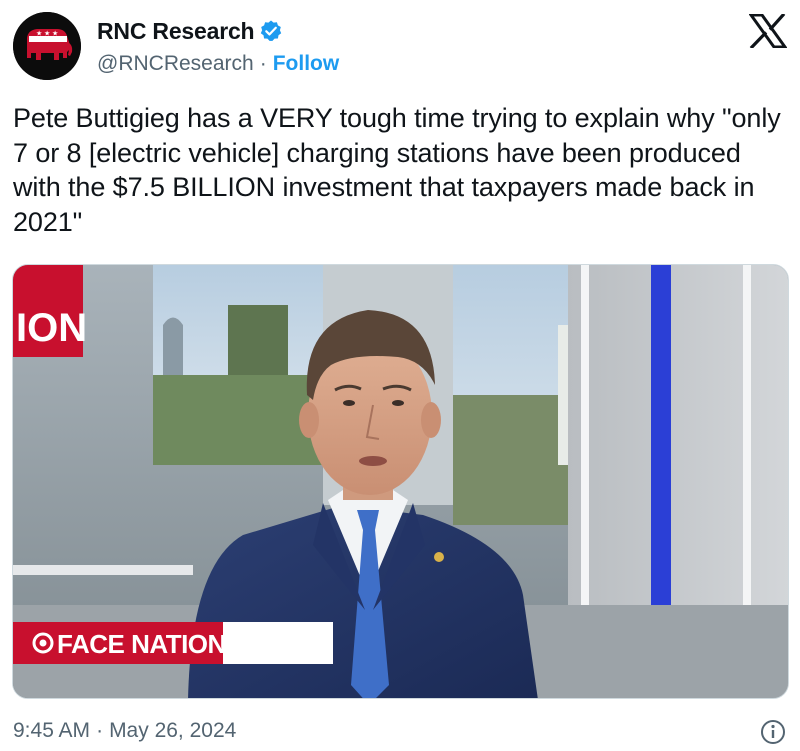 The height and width of the screenshot is (751, 800). I want to click on verified-badge-icon, so click(271, 30).